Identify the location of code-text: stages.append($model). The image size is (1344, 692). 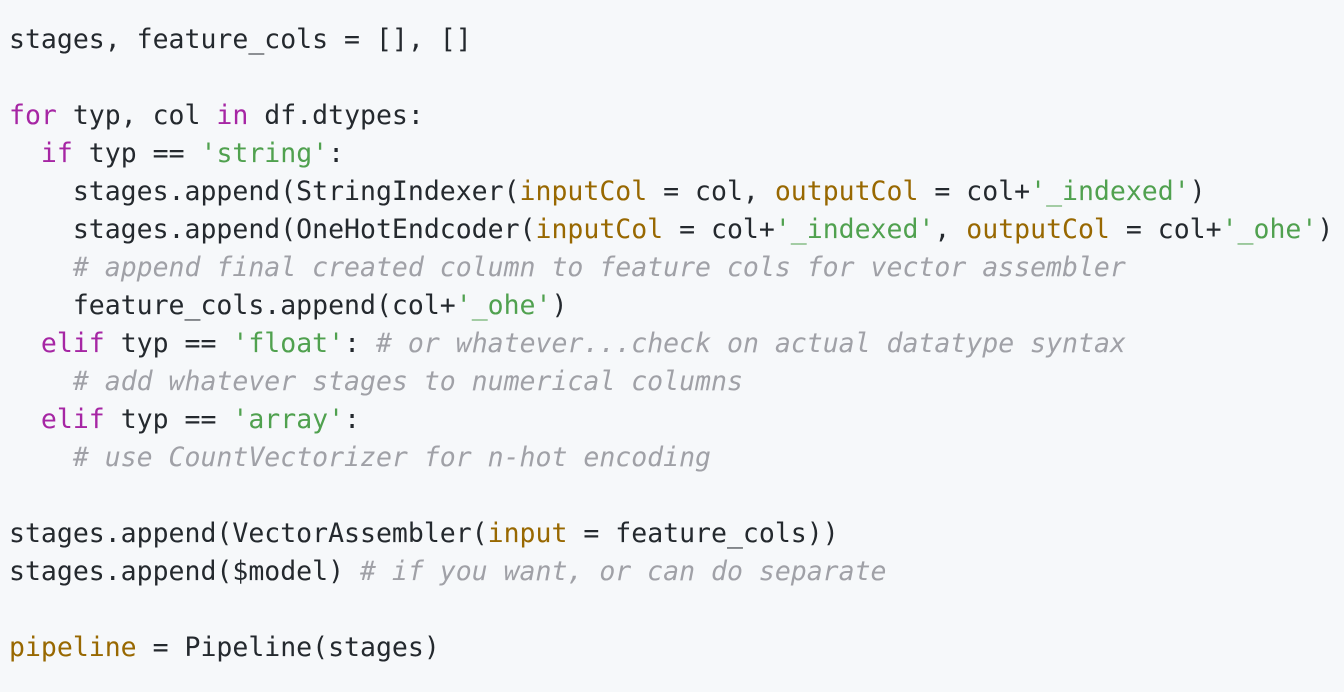
(184, 571).